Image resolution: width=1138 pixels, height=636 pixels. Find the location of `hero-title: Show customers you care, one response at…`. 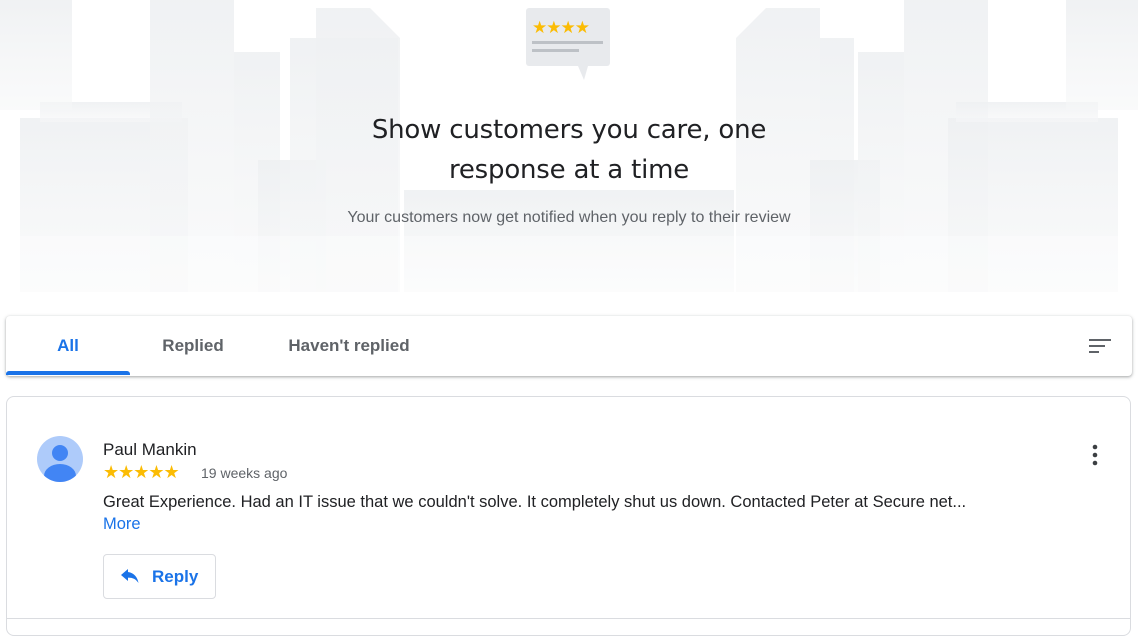

hero-title: Show customers you care, one response at… is located at coordinates (569, 150).